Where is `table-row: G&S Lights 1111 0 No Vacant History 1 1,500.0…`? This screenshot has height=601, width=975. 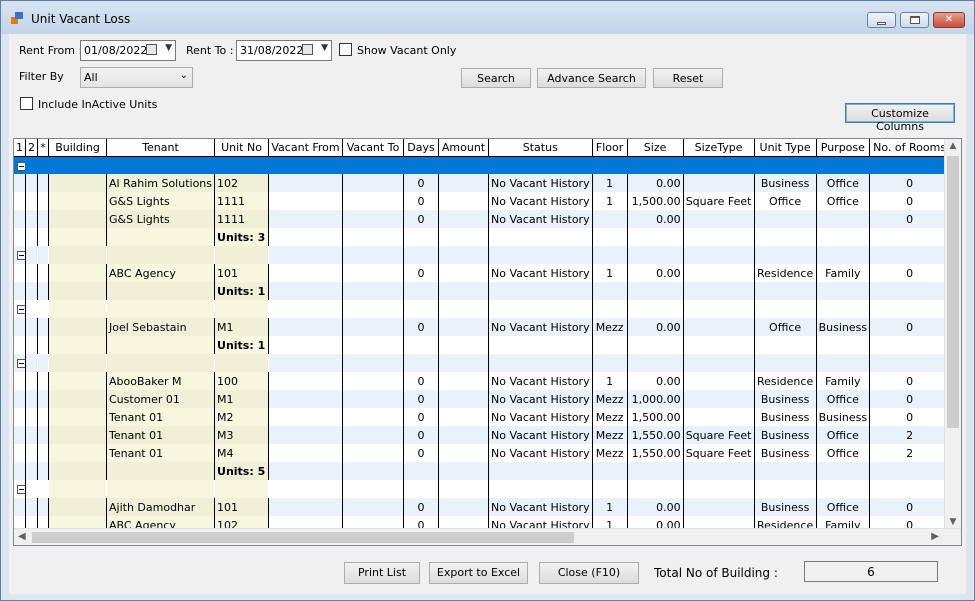
table-row: G&S Lights 1111 0 No Vacant History 1 1,500.0… is located at coordinates (482, 201).